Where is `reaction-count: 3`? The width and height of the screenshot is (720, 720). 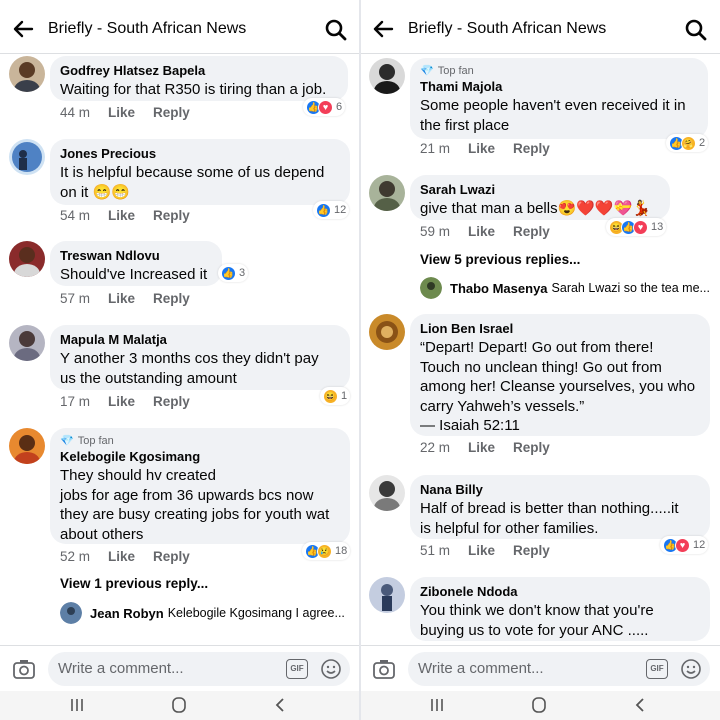
reaction-count: 3 is located at coordinates (242, 273).